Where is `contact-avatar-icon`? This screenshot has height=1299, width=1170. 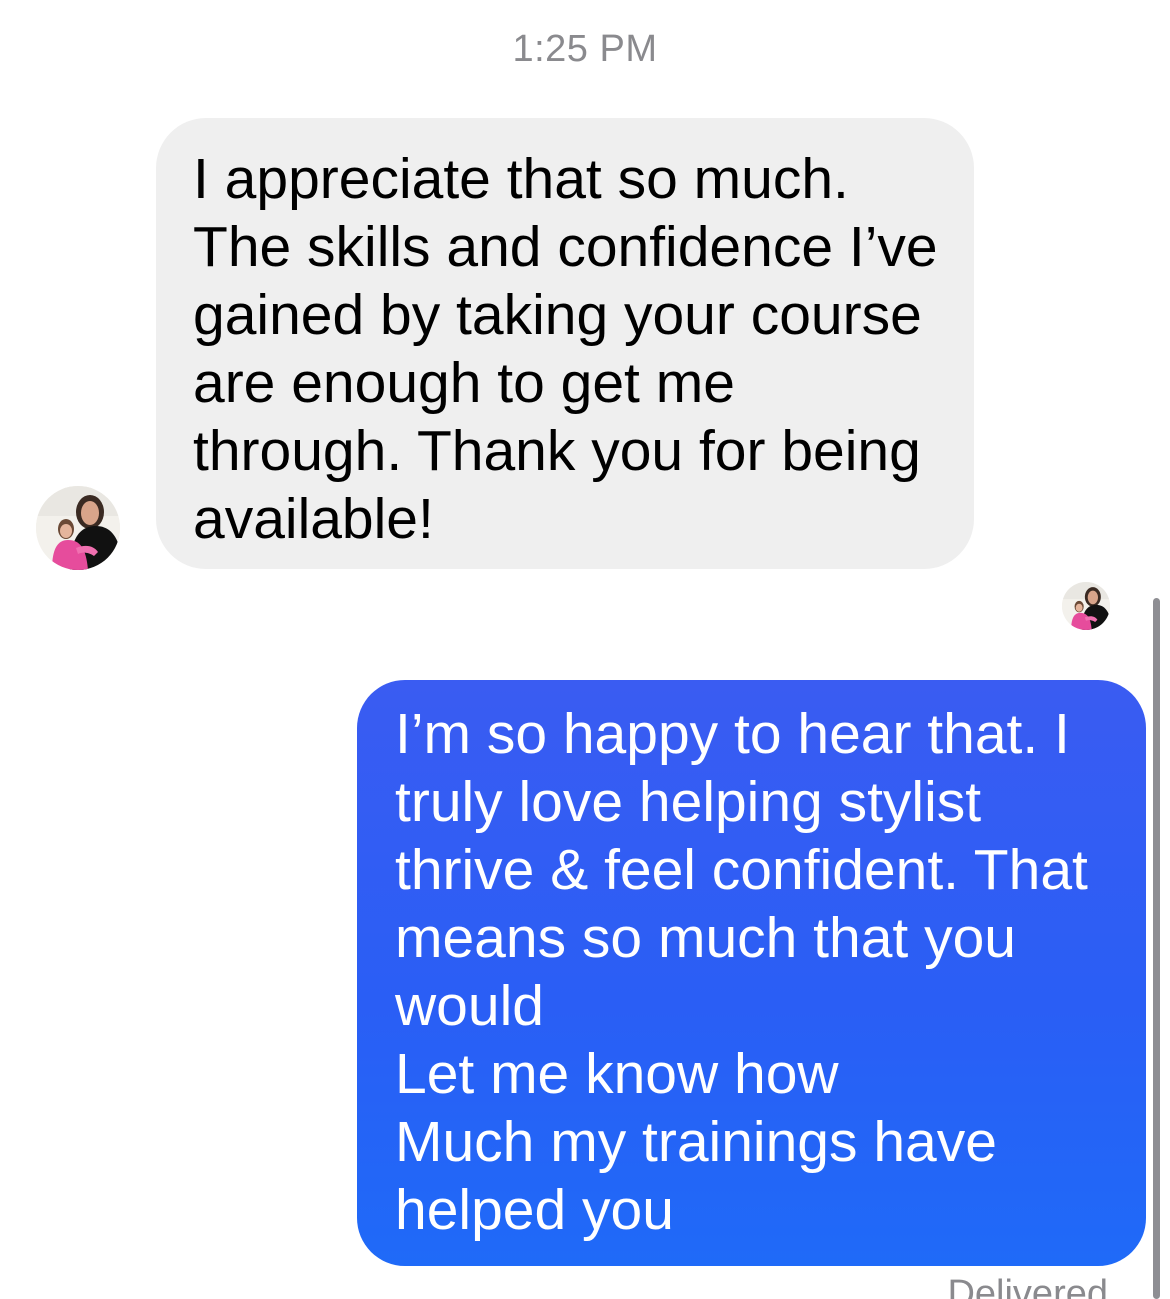 contact-avatar-icon is located at coordinates (78, 528).